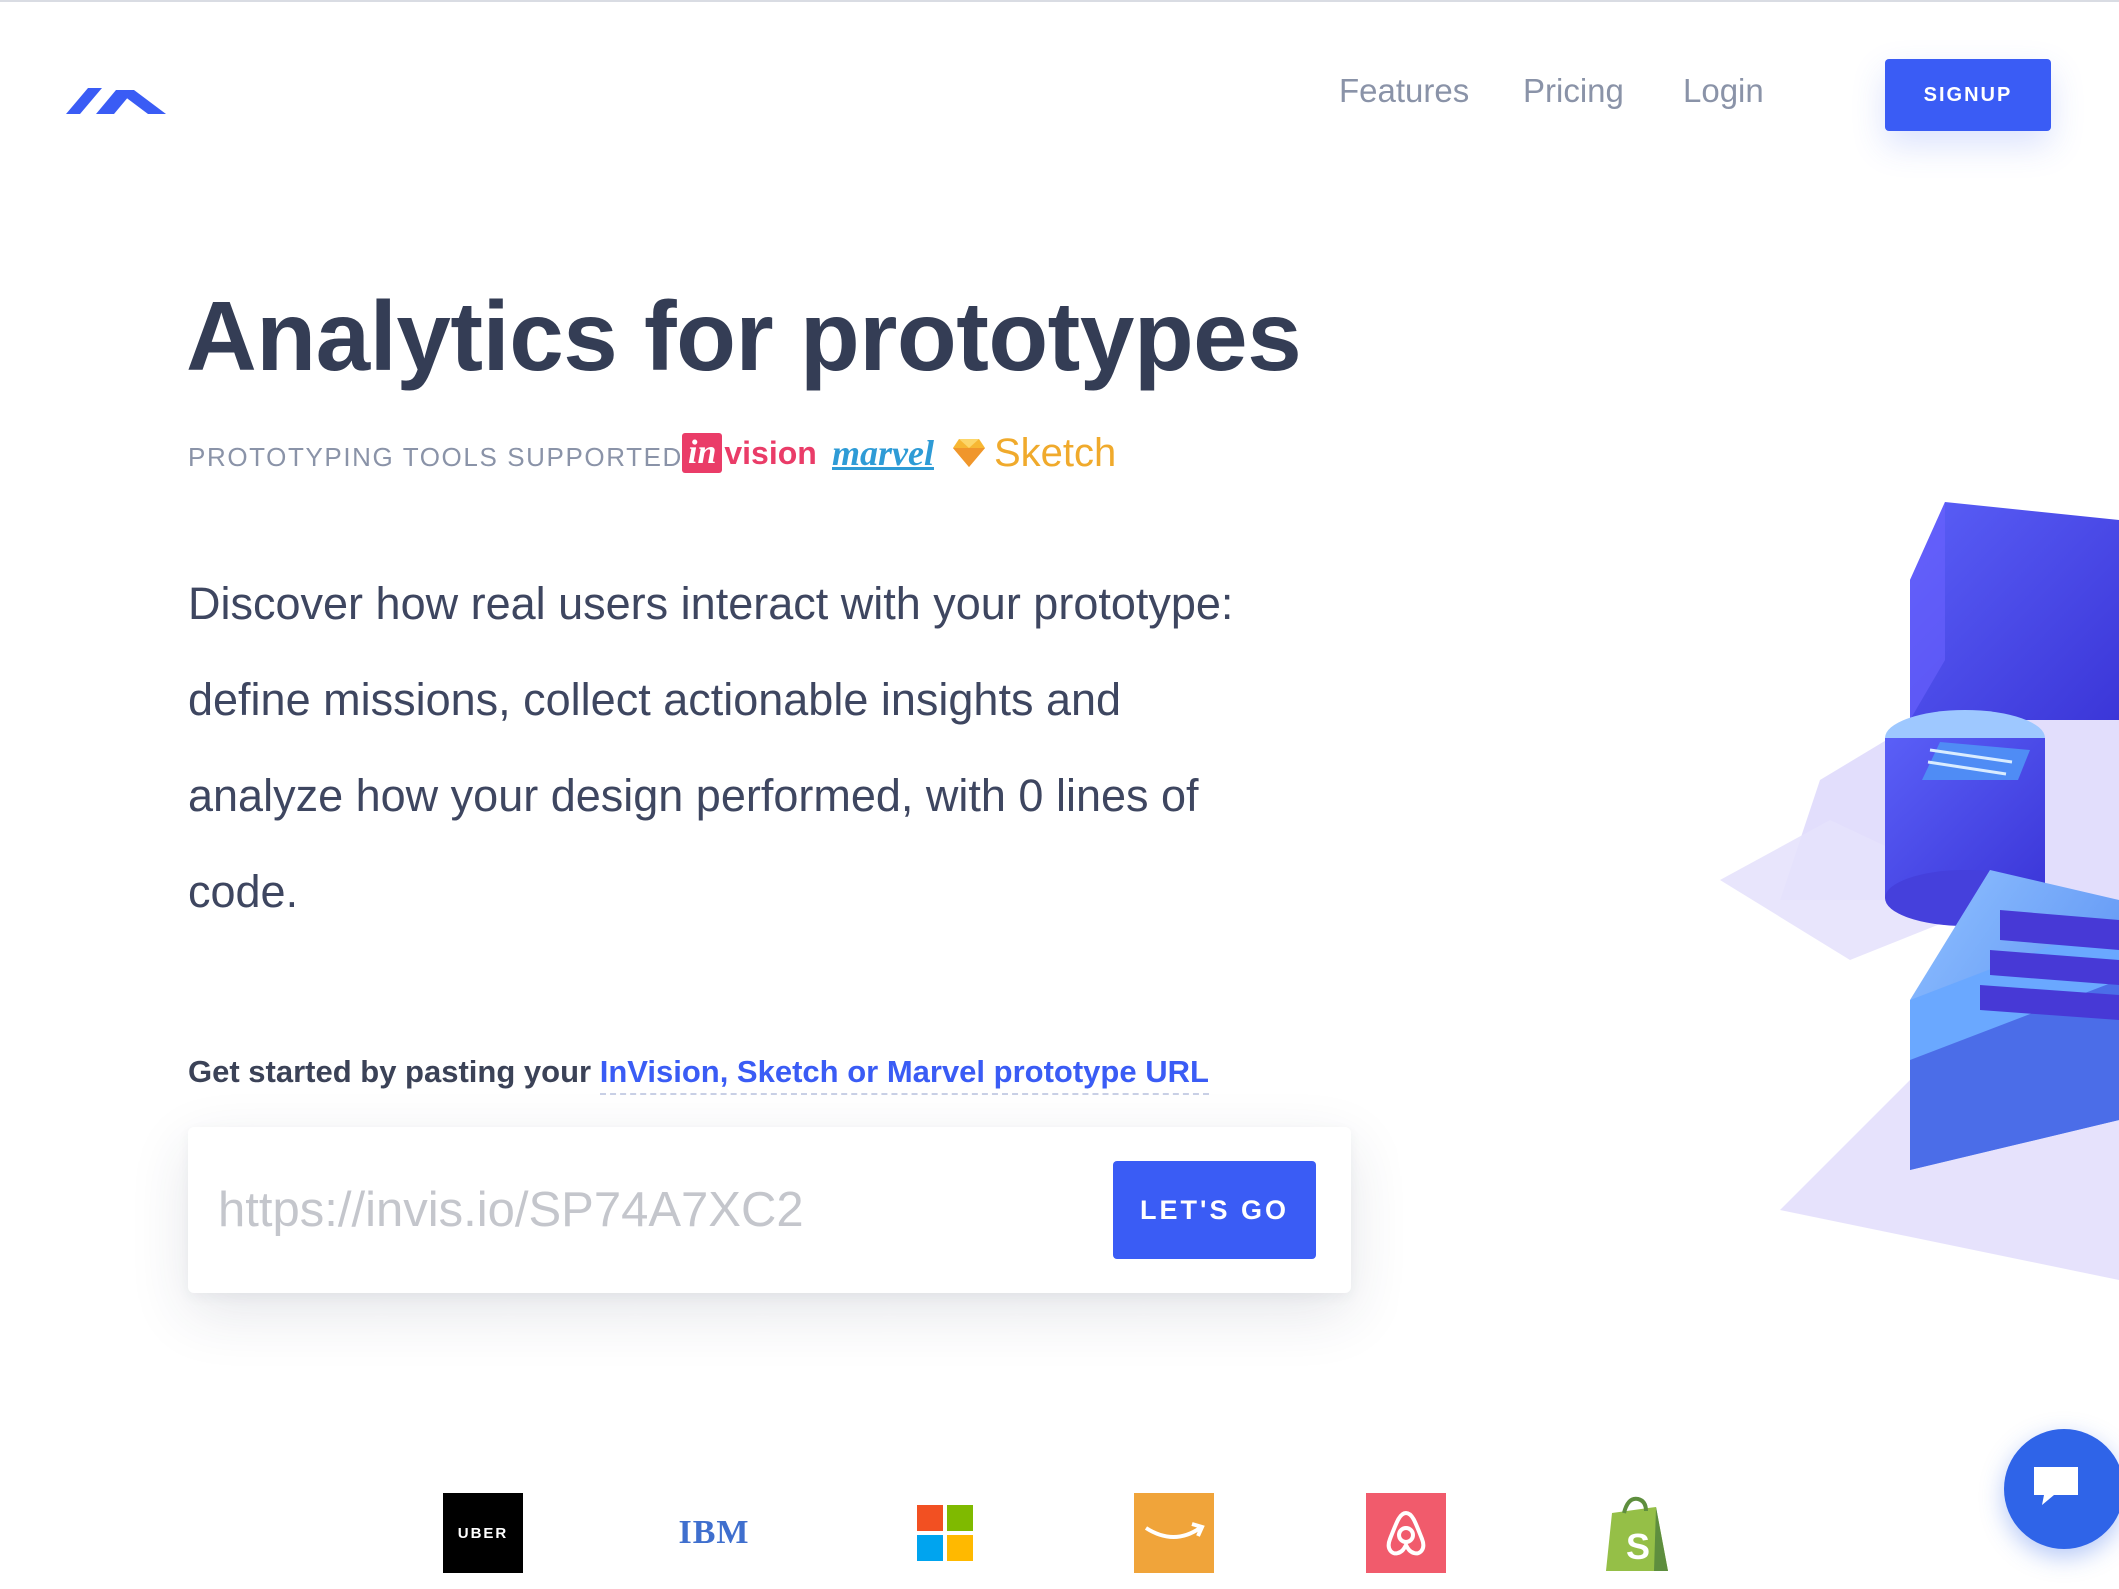 The width and height of the screenshot is (2119, 1589). What do you see at coordinates (770, 452) in the screenshot?
I see `invision-logo-text: vision` at bounding box center [770, 452].